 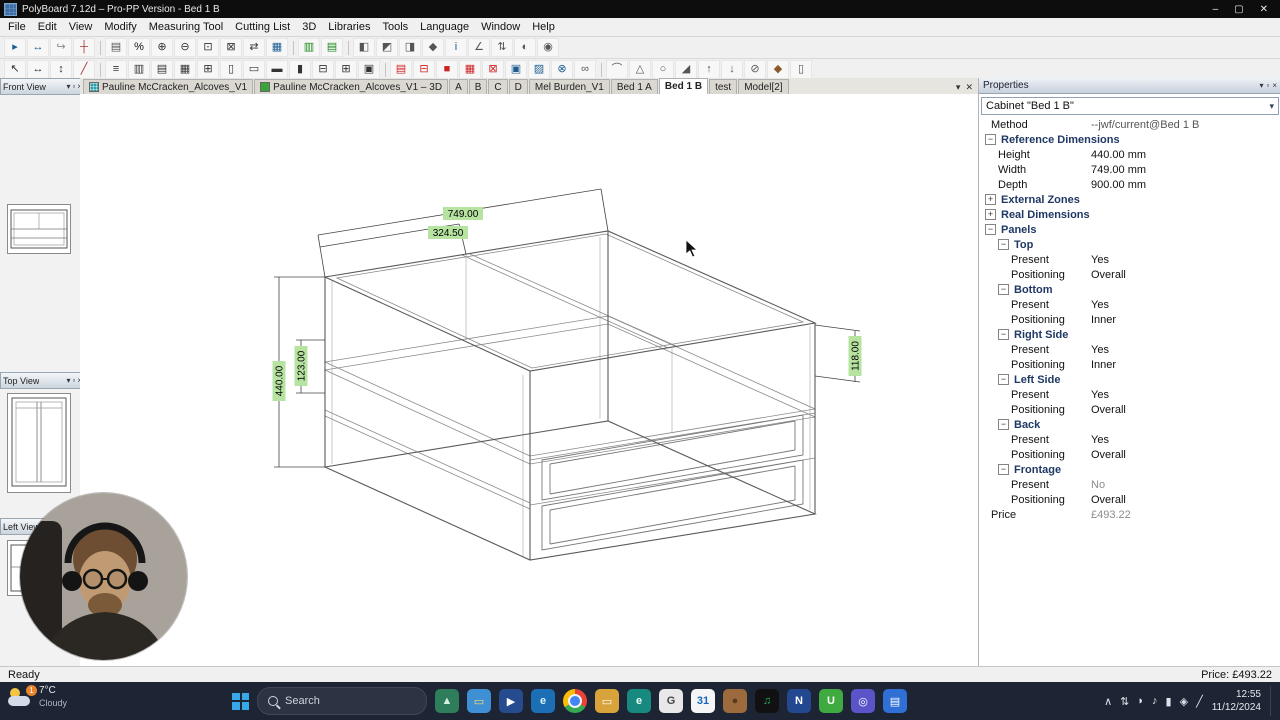 I want to click on search-box: Search, so click(x=342, y=701).